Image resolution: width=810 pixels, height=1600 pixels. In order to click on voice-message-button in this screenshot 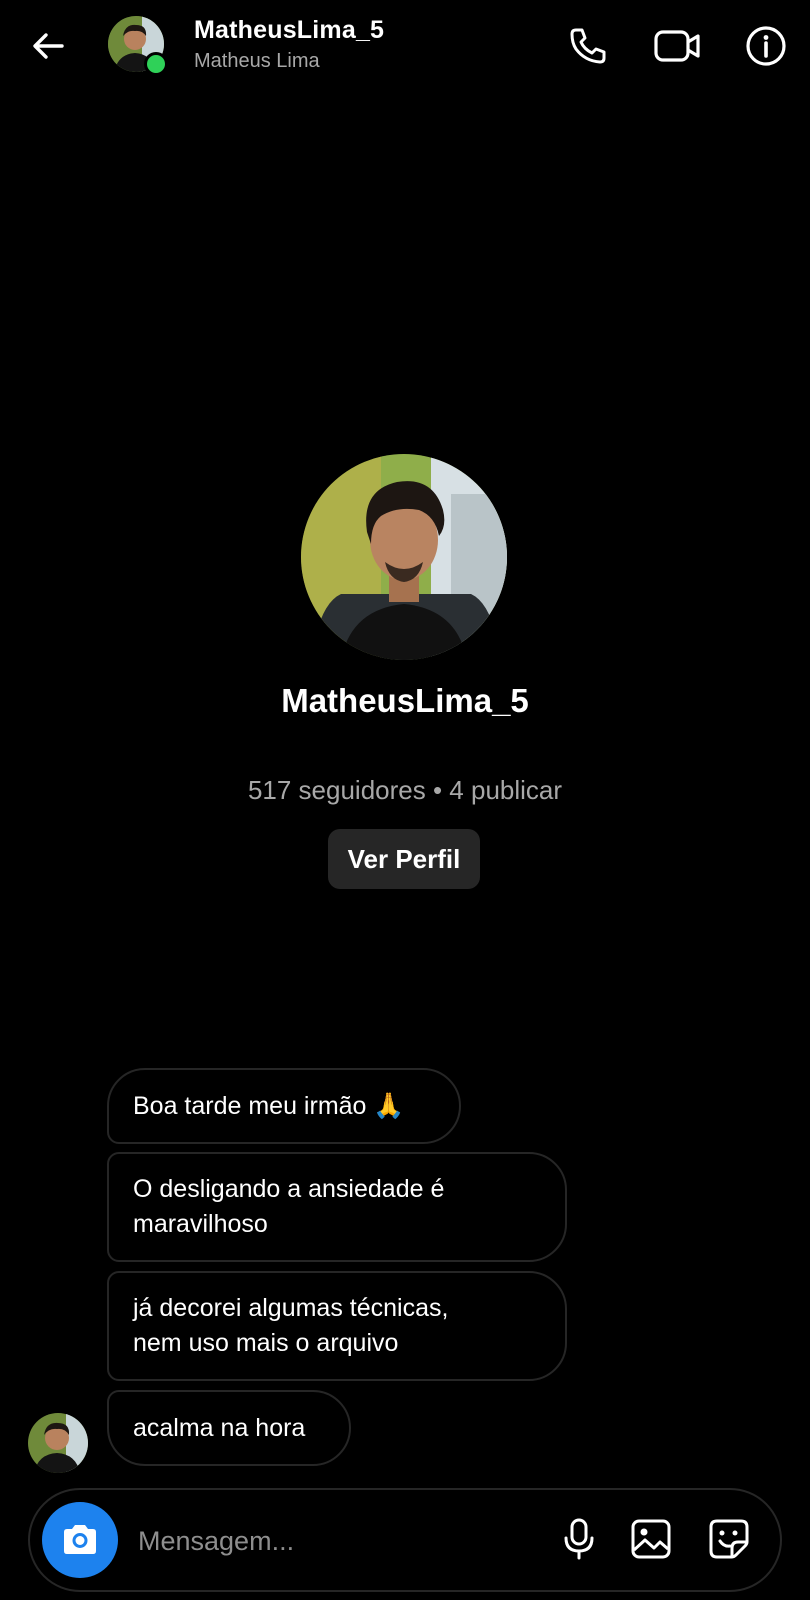, I will do `click(579, 1539)`.